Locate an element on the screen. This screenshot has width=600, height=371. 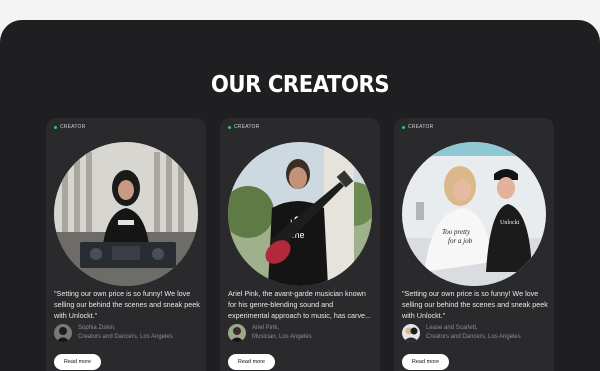
creator-photo is located at coordinates (126, 214).